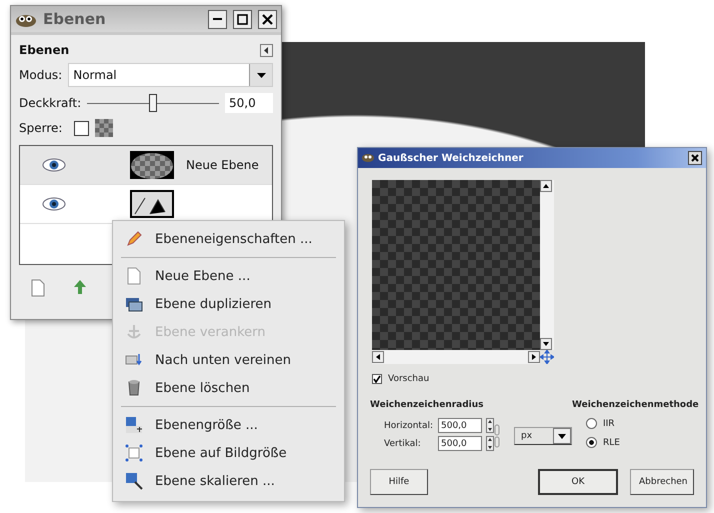 Image resolution: width=714 pixels, height=513 pixels. I want to click on minimize-button, so click(217, 19).